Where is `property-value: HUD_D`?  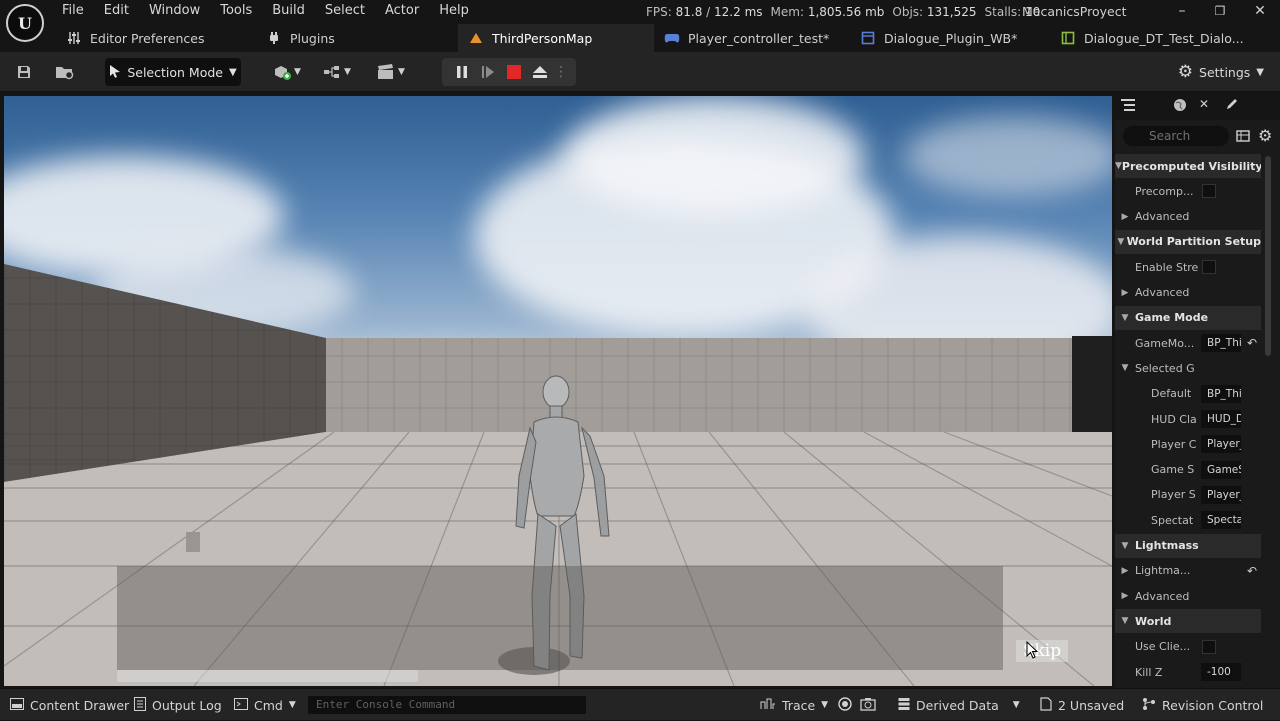
property-value: HUD_D is located at coordinates (1221, 419).